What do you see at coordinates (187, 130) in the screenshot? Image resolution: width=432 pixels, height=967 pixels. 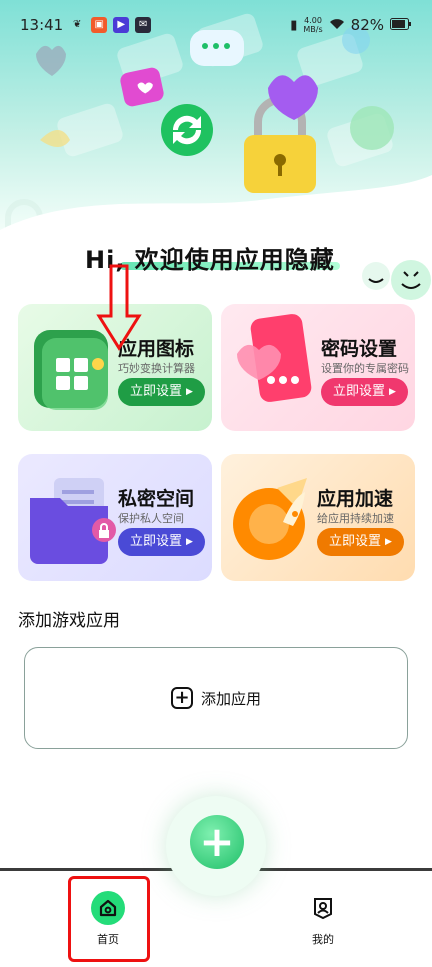 I see `sync-icon` at bounding box center [187, 130].